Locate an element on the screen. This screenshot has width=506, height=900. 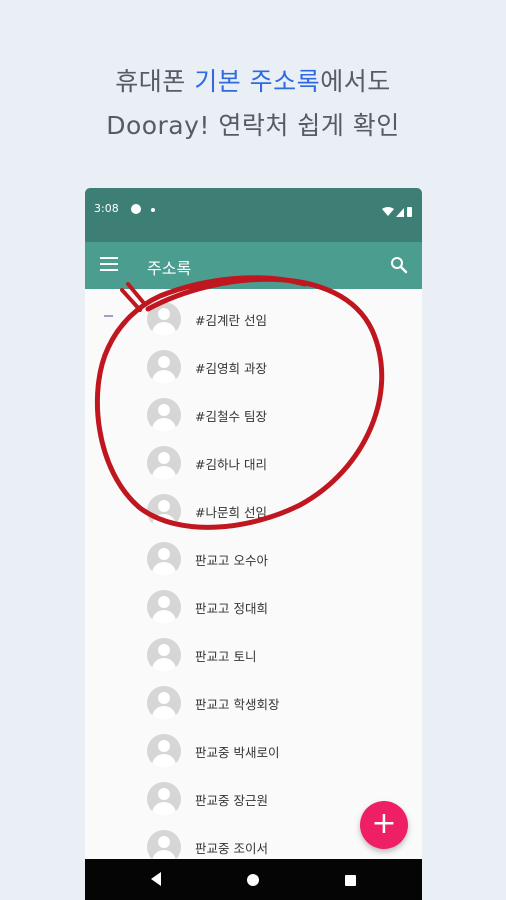
headline-line1: 휴대폰 기본 주소록에서도 is located at coordinates (253, 80).